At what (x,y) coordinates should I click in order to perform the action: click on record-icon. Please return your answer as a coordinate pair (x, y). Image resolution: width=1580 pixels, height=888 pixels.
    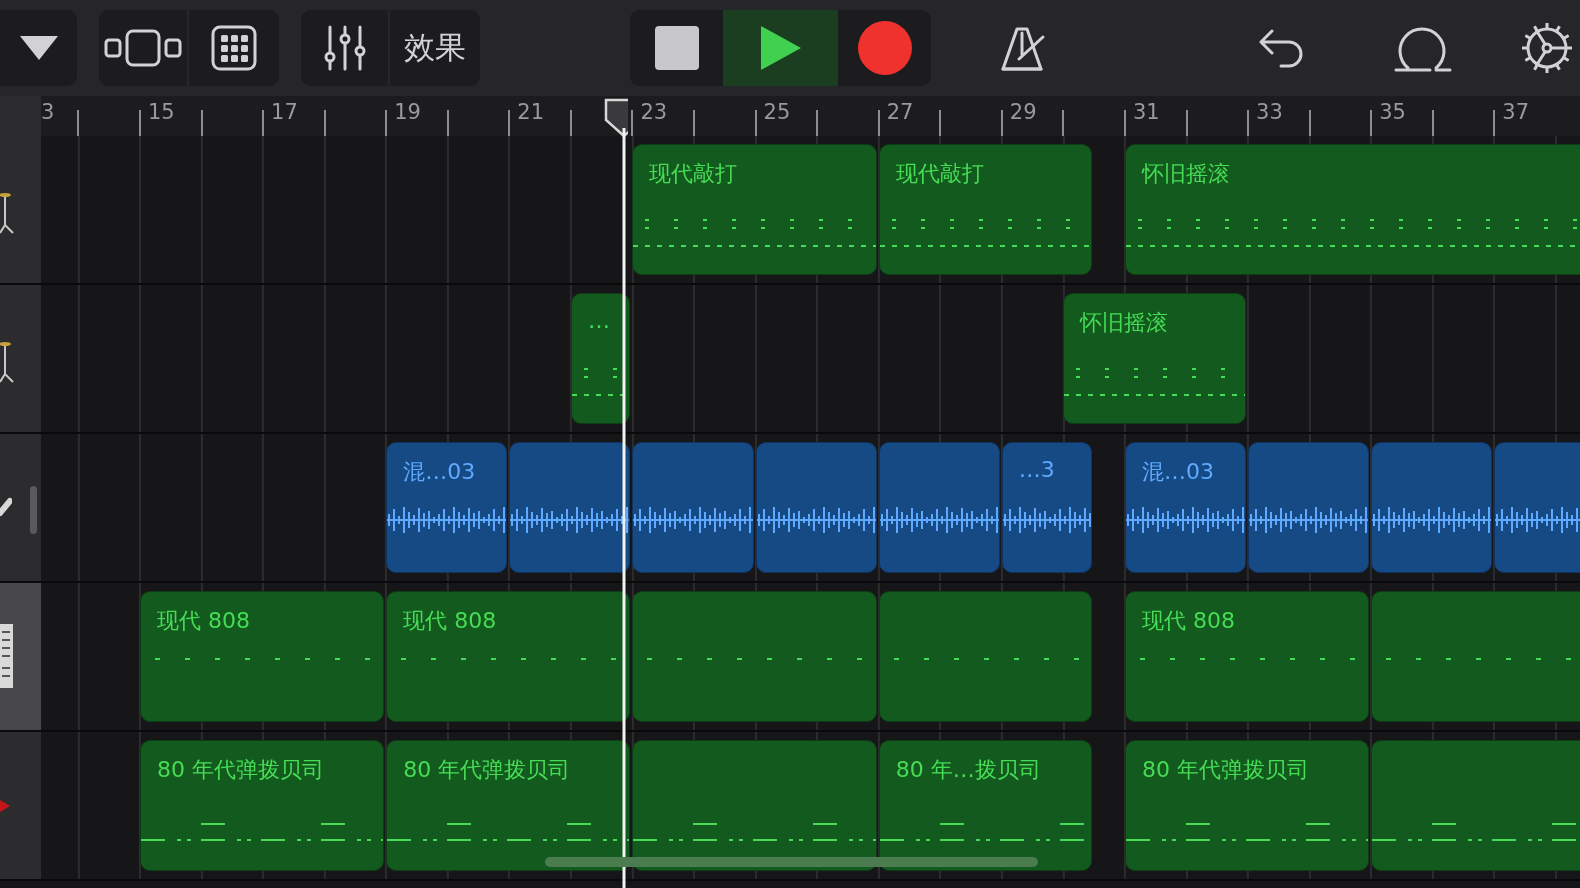
    Looking at the image, I should click on (884, 48).